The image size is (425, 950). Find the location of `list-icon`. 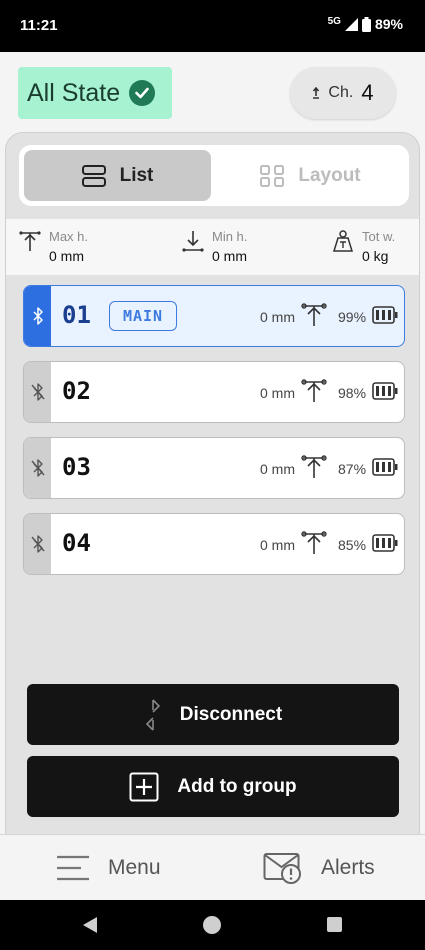

list-icon is located at coordinates (93, 175).